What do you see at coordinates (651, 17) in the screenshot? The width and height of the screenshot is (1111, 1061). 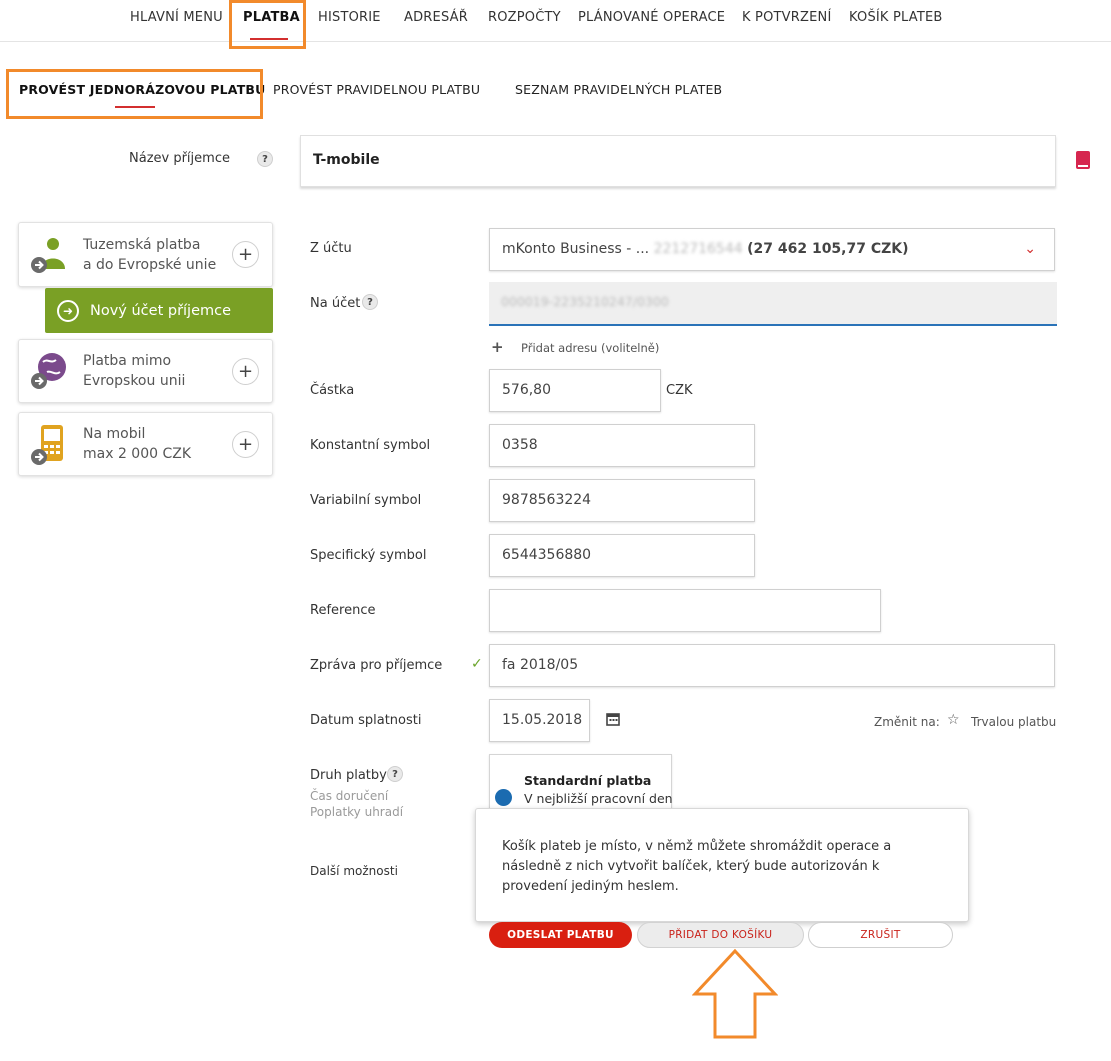 I see `nav-planned-operations: PLÁNOVANÉ OPERACE` at bounding box center [651, 17].